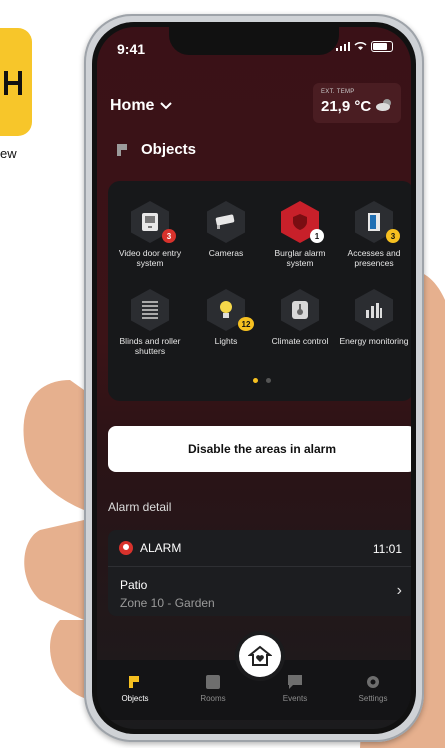  Describe the element at coordinates (317, 236) in the screenshot. I see `tile-badge: 1` at that location.